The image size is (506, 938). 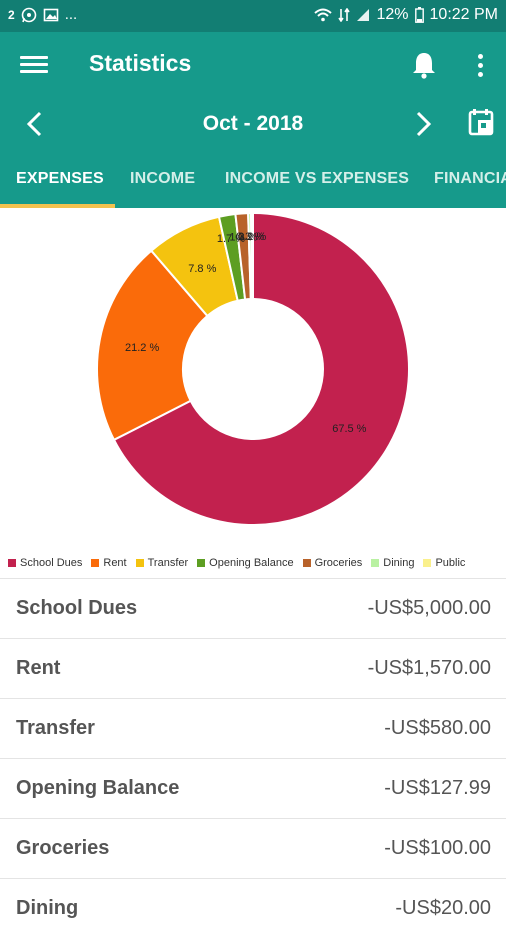 What do you see at coordinates (11, 14) in the screenshot?
I see `notification-count-icon: 2` at bounding box center [11, 14].